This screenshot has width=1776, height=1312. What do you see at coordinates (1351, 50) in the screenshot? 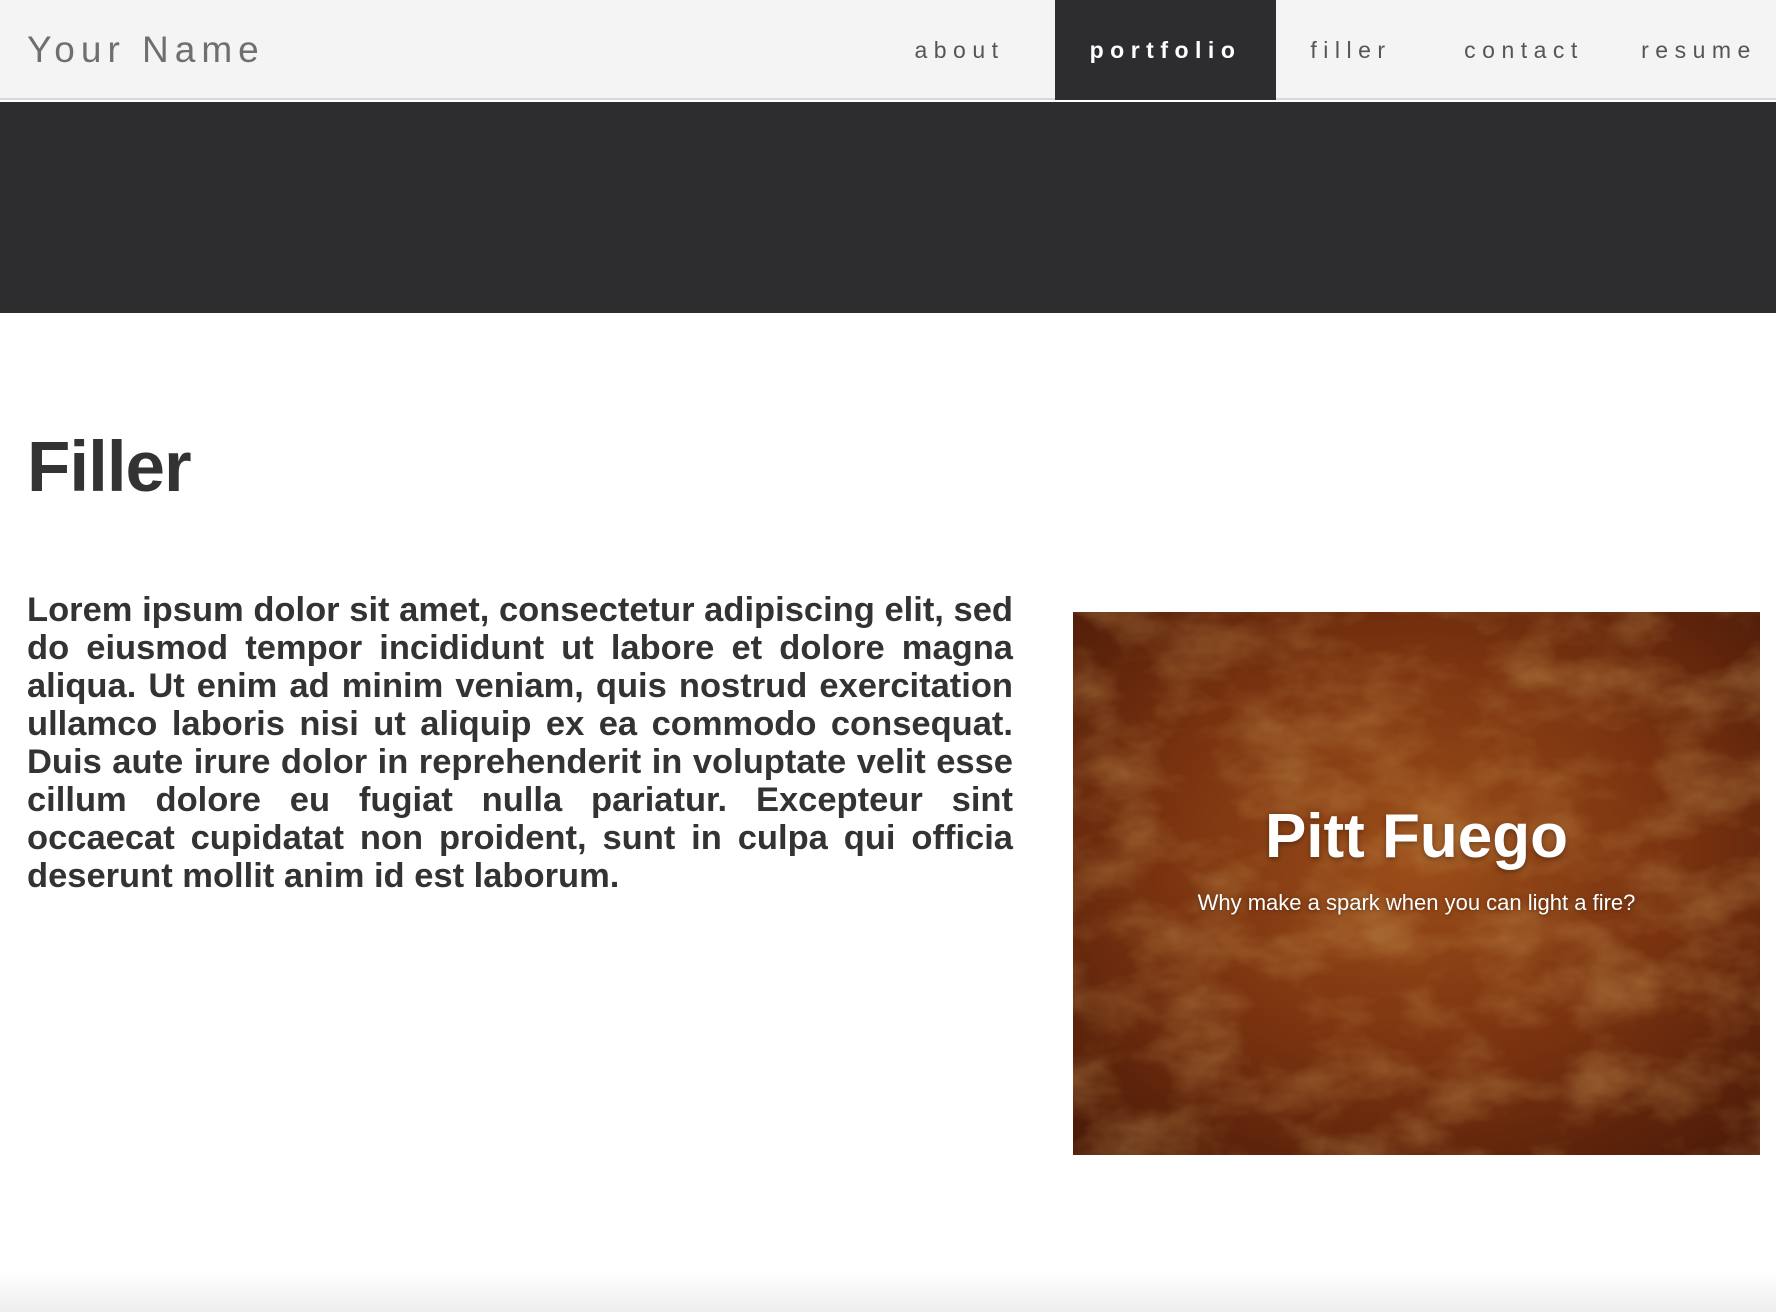
I see `nav-item-filler: filler` at bounding box center [1351, 50].